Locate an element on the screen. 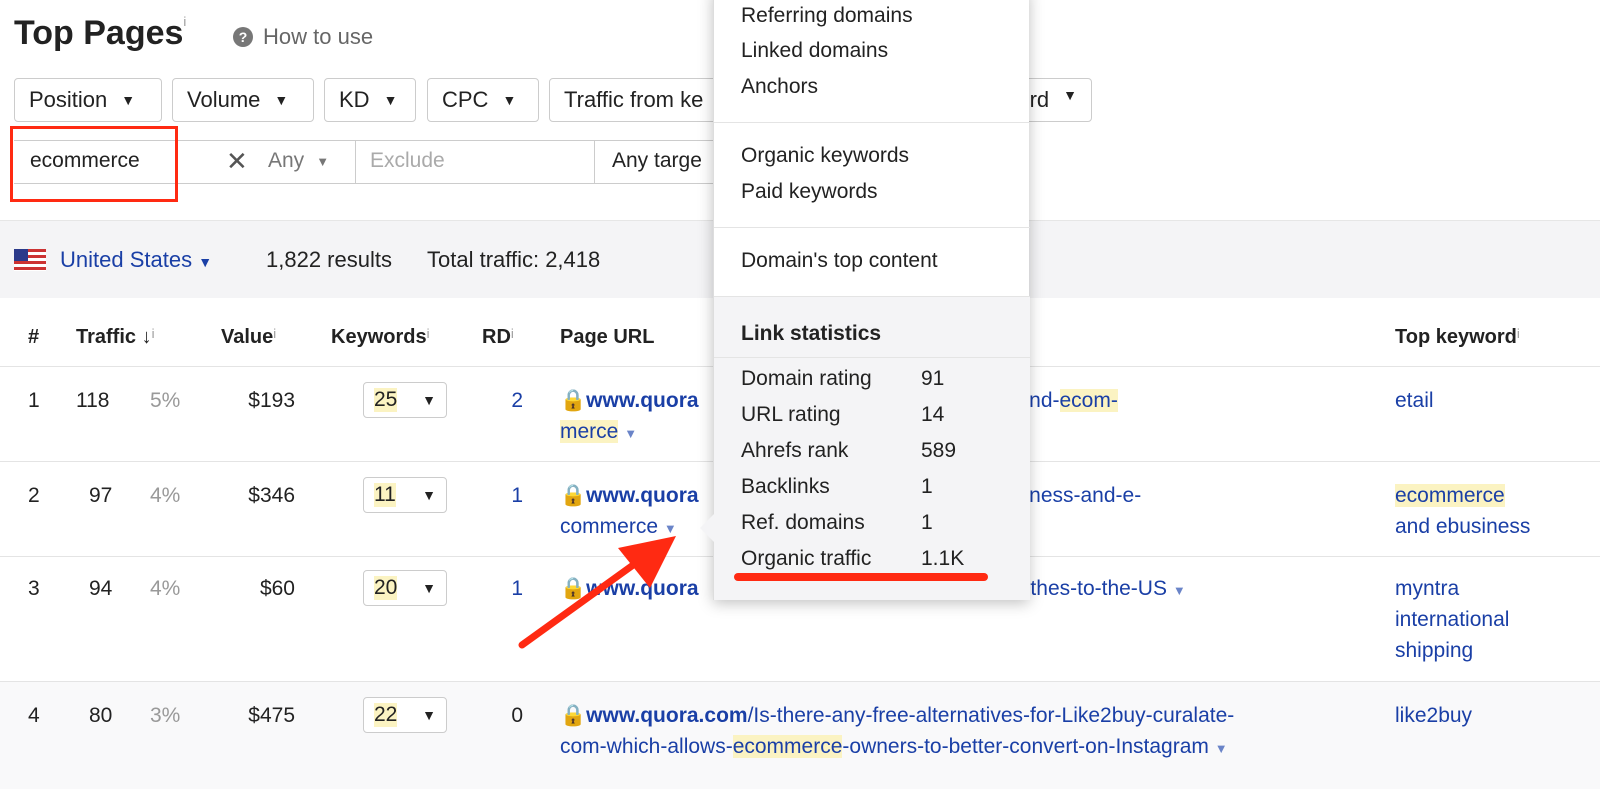  annotation-arrow is located at coordinates (597, 592).